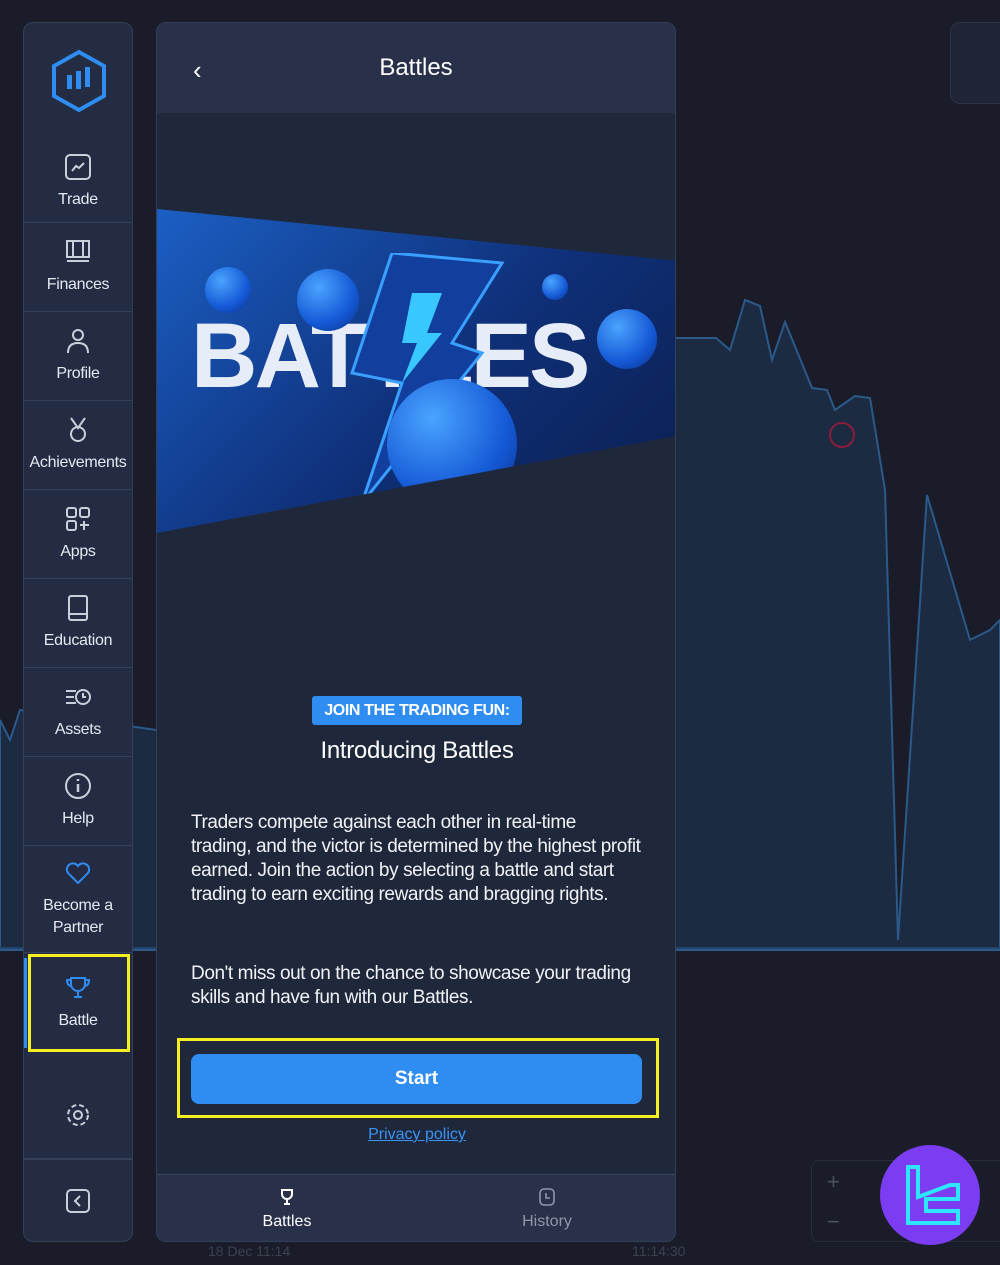  I want to click on wallet-icon, so click(78, 251).